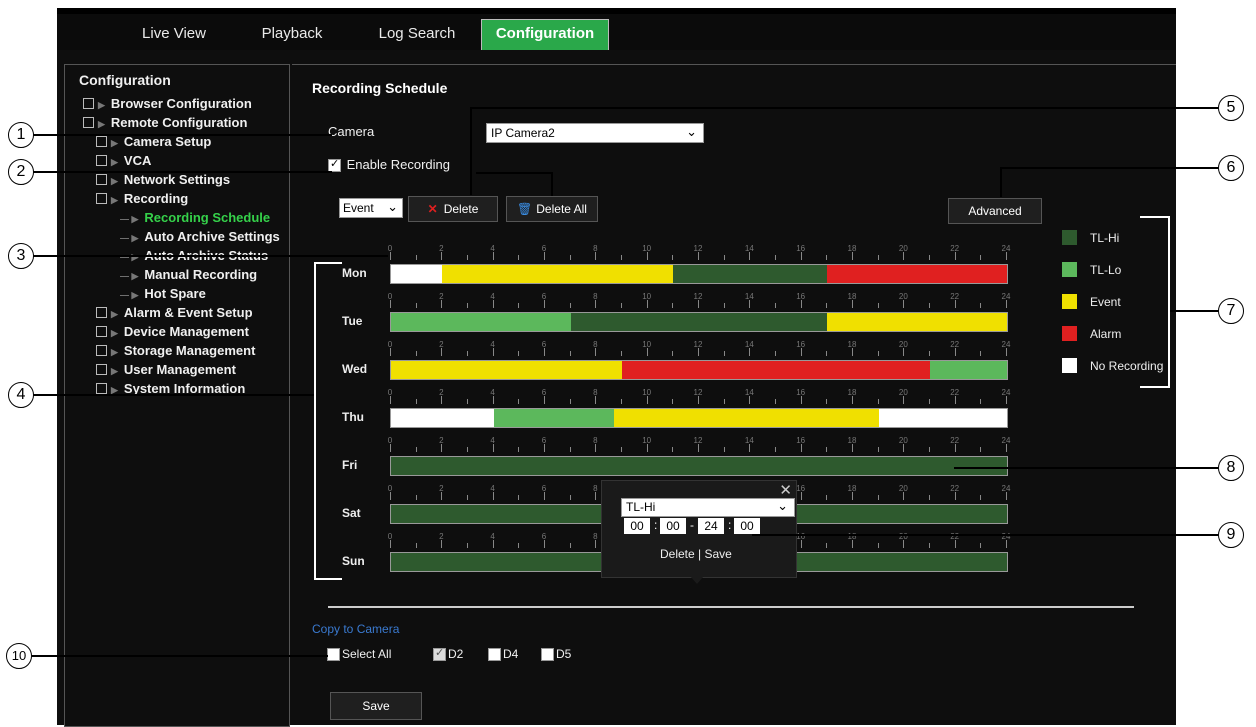 The height and width of the screenshot is (727, 1256). Describe the element at coordinates (163, 293) in the screenshot. I see `sidebar-item-hot-spare: — ▶ Hot Spare` at that location.